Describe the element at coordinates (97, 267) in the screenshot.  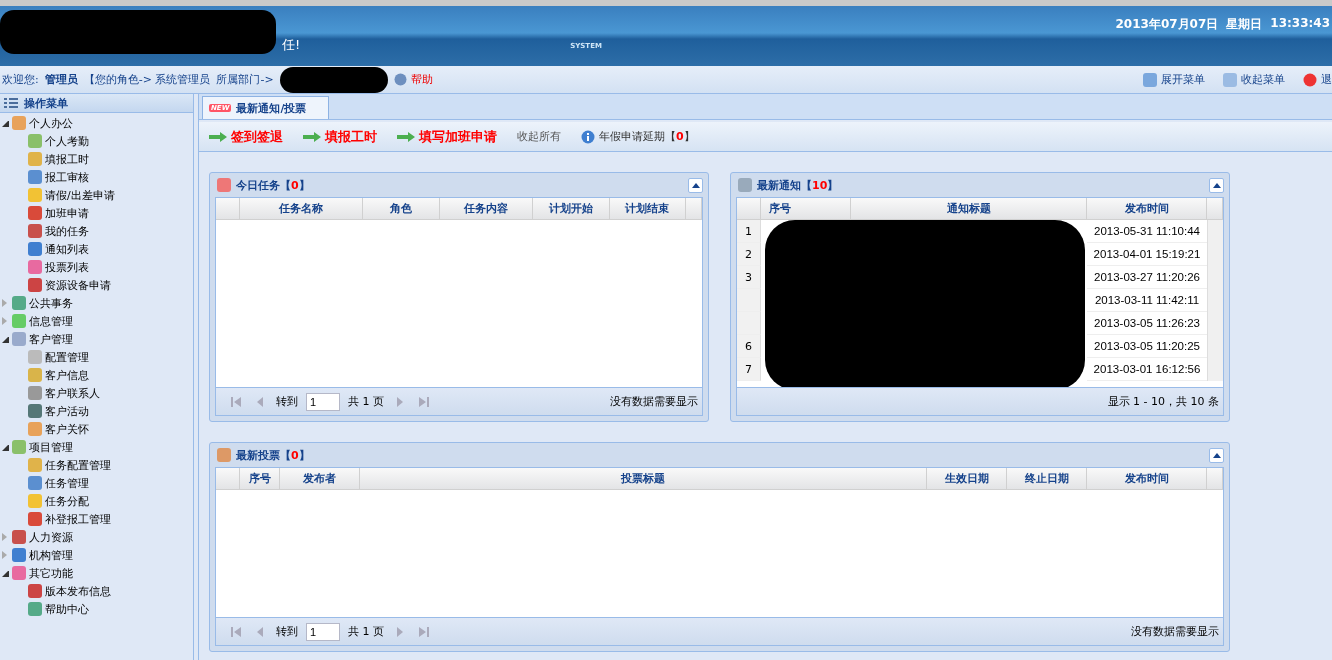
I see `tree-leaf: 投票列表` at that location.